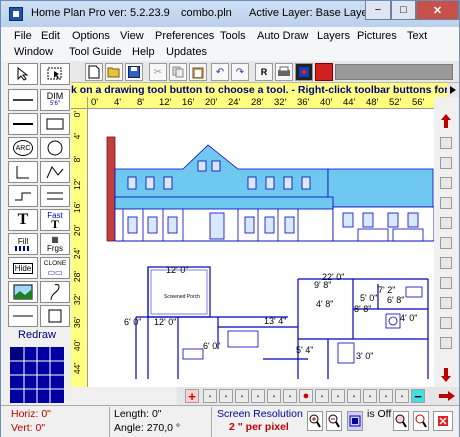  Describe the element at coordinates (143, 52) in the screenshot. I see `menu-help: Help` at that location.